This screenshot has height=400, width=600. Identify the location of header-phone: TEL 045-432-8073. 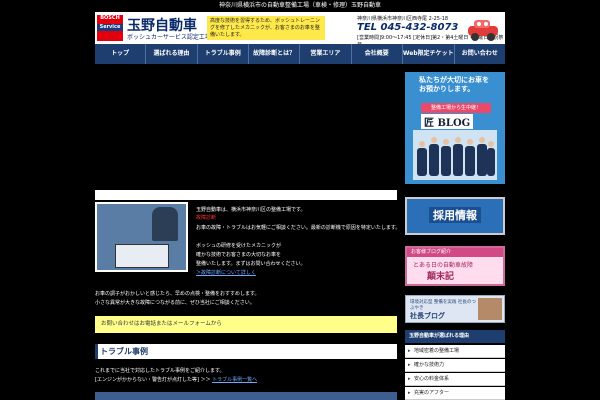
(407, 27).